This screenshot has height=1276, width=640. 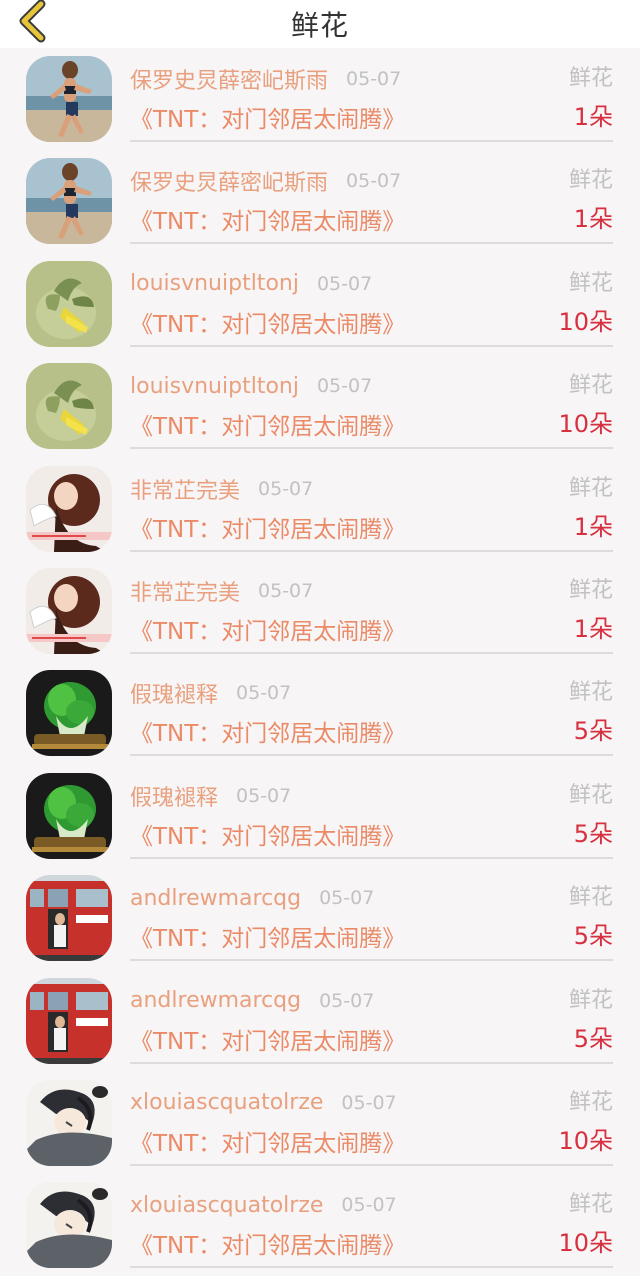 I want to click on chevron-left-icon, so click(x=32, y=21).